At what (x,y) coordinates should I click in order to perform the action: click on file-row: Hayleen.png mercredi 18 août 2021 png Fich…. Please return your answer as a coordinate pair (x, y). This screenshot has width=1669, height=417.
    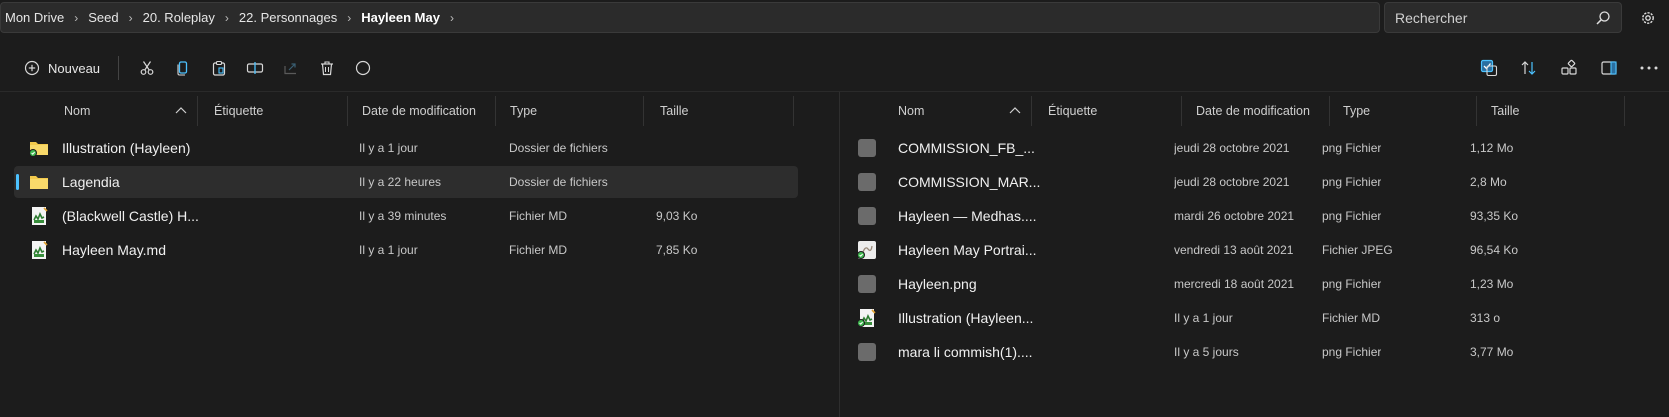
    Looking at the image, I should click on (1253, 284).